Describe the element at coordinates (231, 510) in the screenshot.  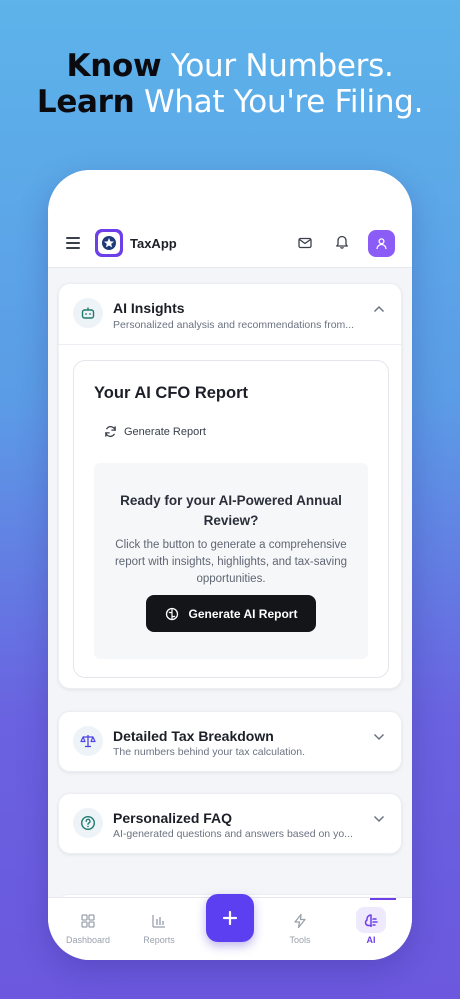
I see `ready-title: Ready for your AI-Powered Annual Review?` at that location.